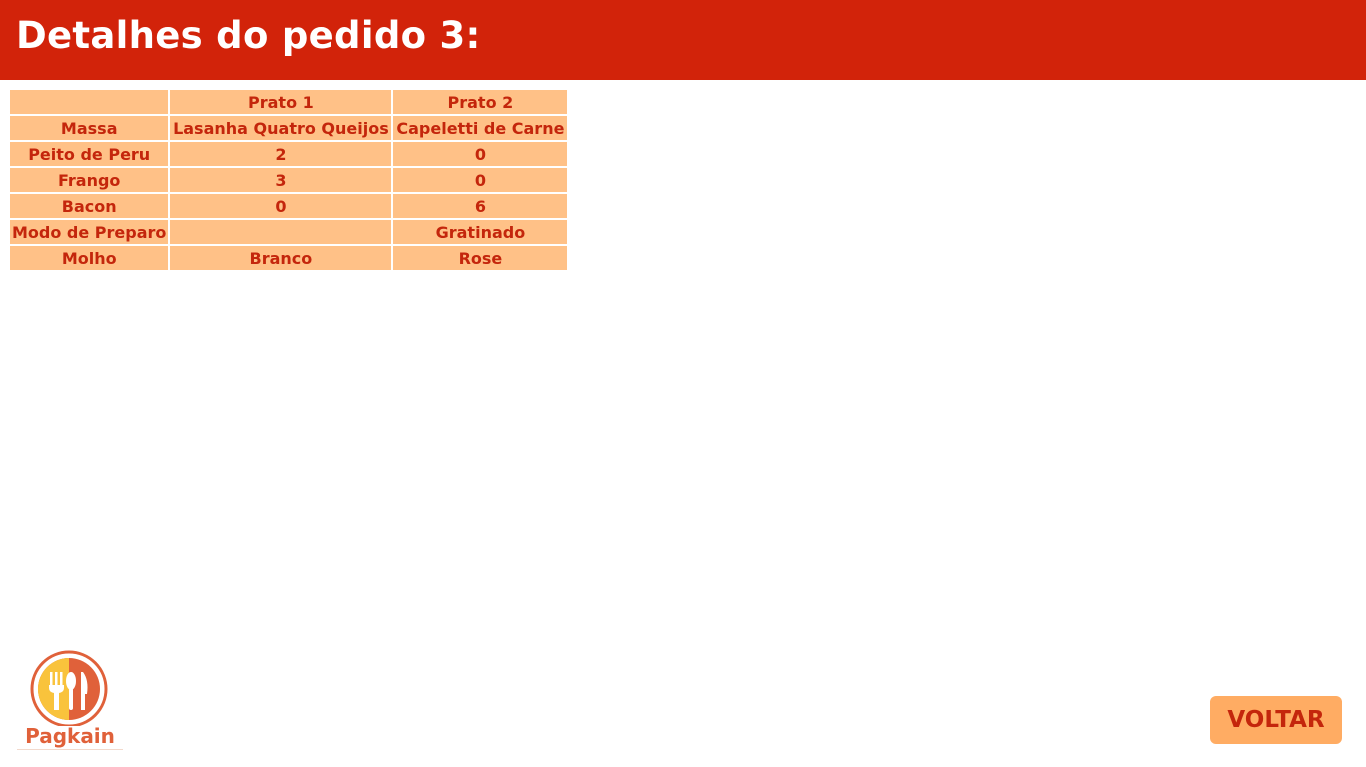  What do you see at coordinates (281, 154) in the screenshot?
I see `row-value-prato-1: 2` at bounding box center [281, 154].